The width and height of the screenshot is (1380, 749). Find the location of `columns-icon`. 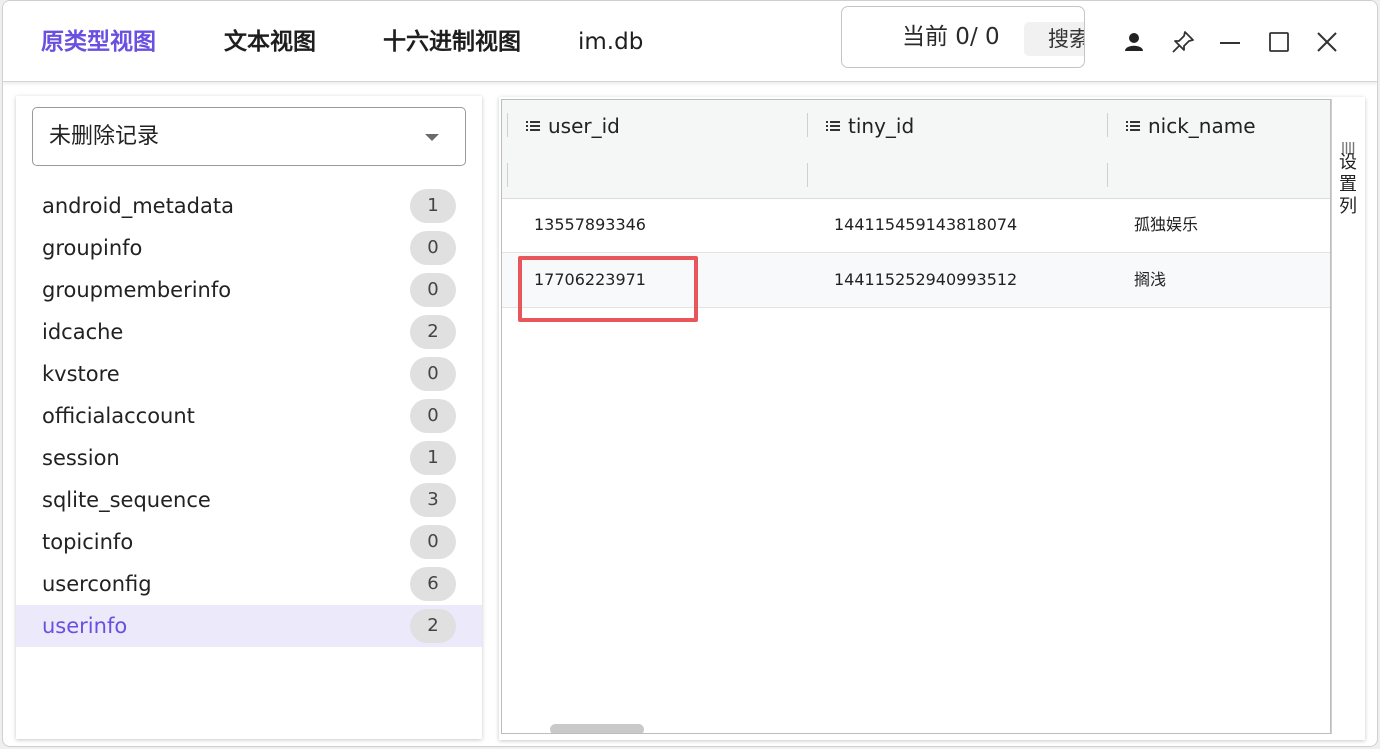

columns-icon is located at coordinates (1348, 146).